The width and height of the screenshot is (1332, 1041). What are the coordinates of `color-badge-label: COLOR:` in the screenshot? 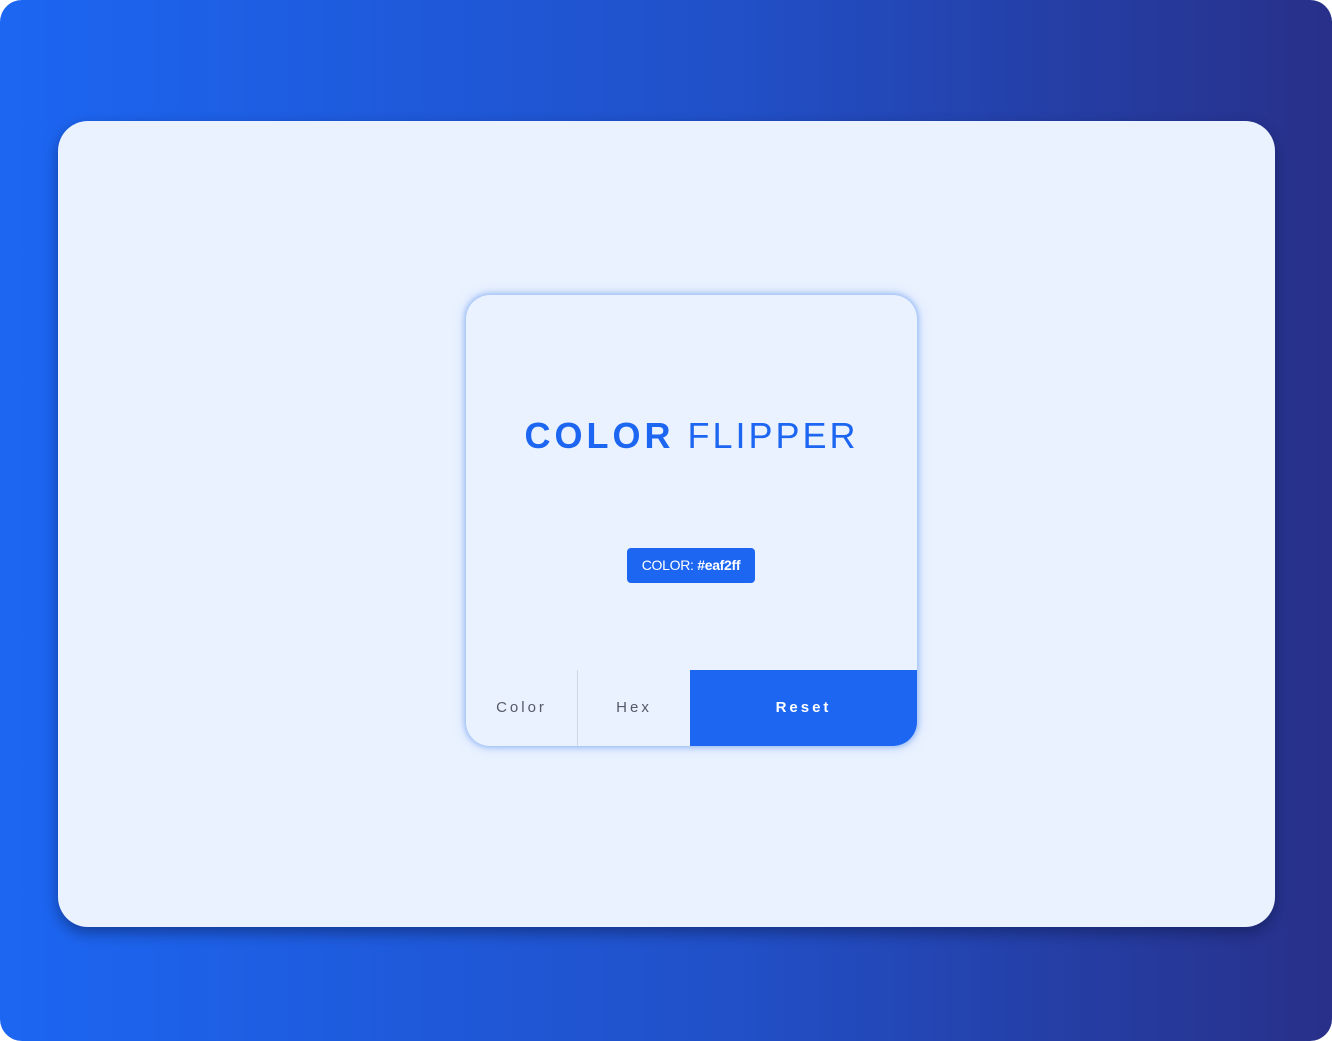 It's located at (667, 565).